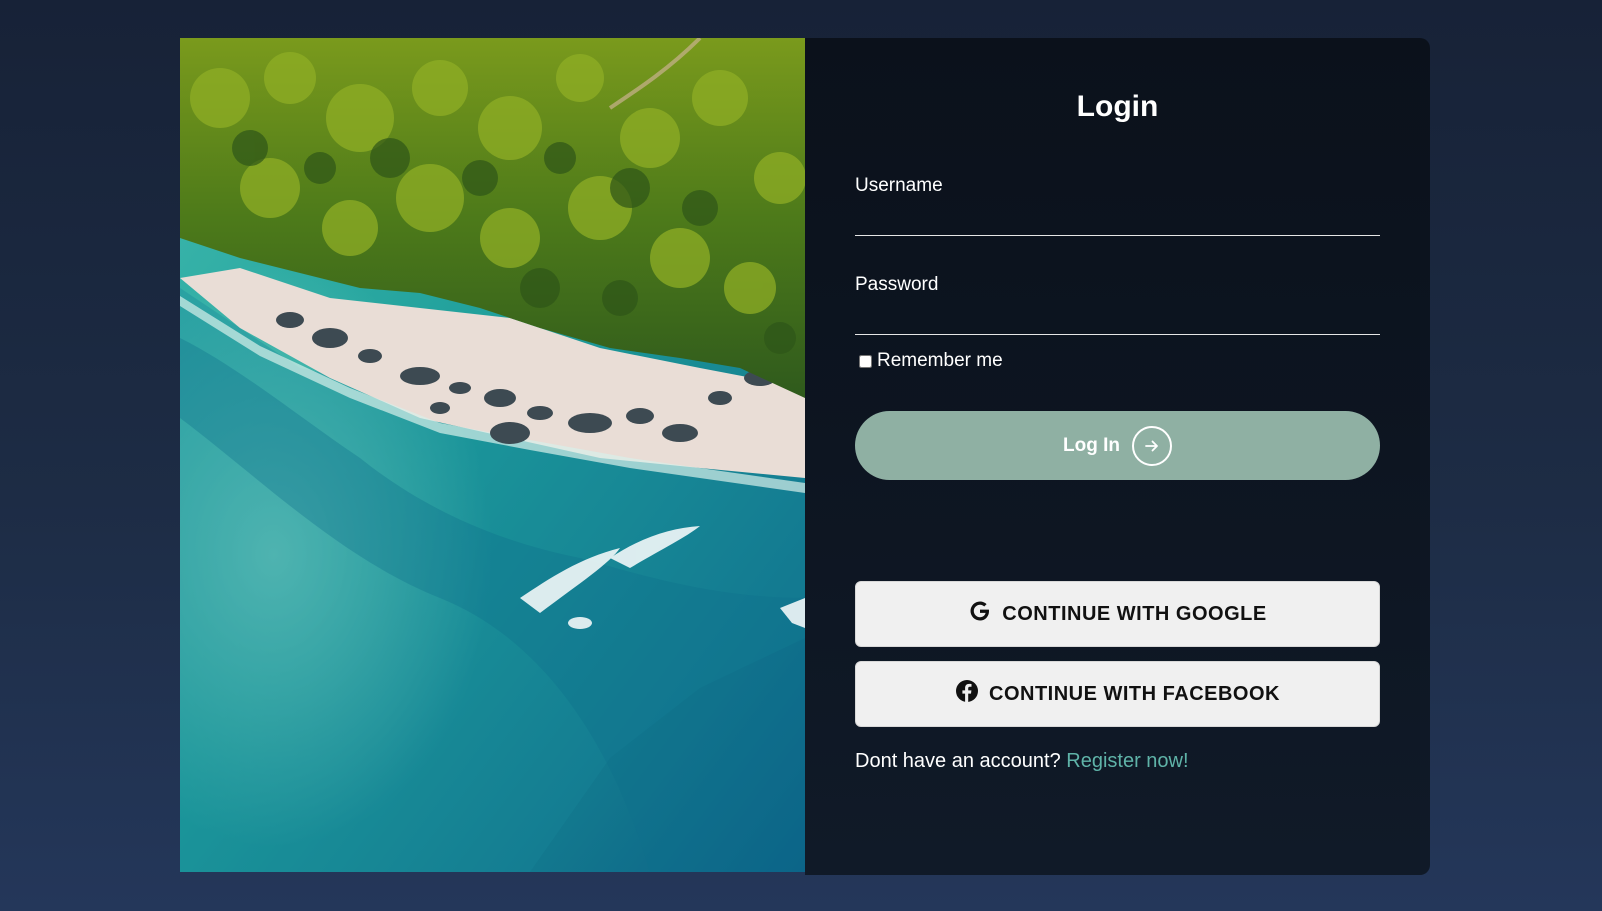 The image size is (1602, 911). Describe the element at coordinates (897, 284) in the screenshot. I see `password-label: Password` at that location.